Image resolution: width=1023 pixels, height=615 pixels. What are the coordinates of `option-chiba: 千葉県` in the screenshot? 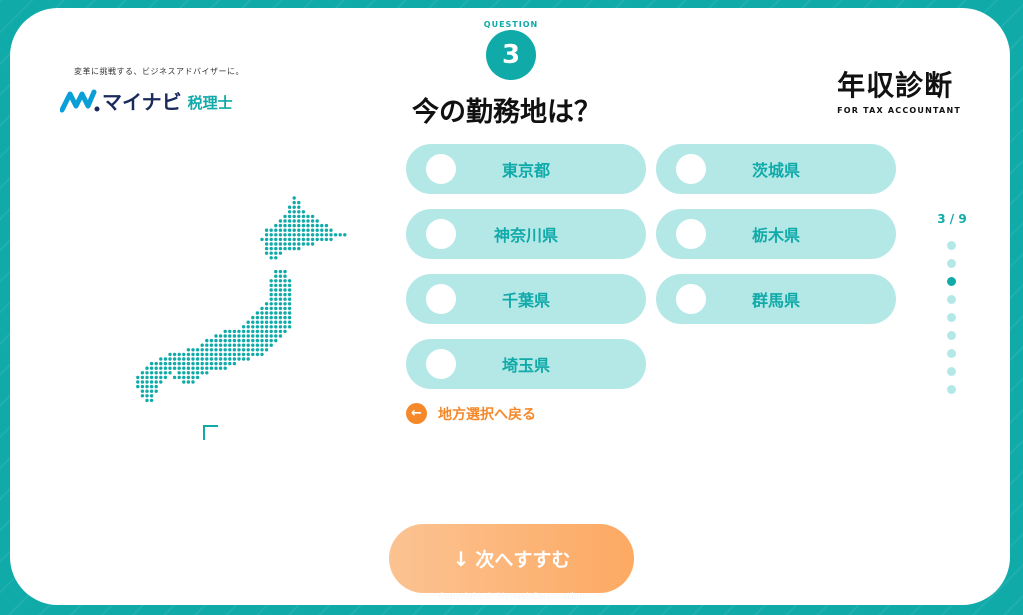 It's located at (526, 299).